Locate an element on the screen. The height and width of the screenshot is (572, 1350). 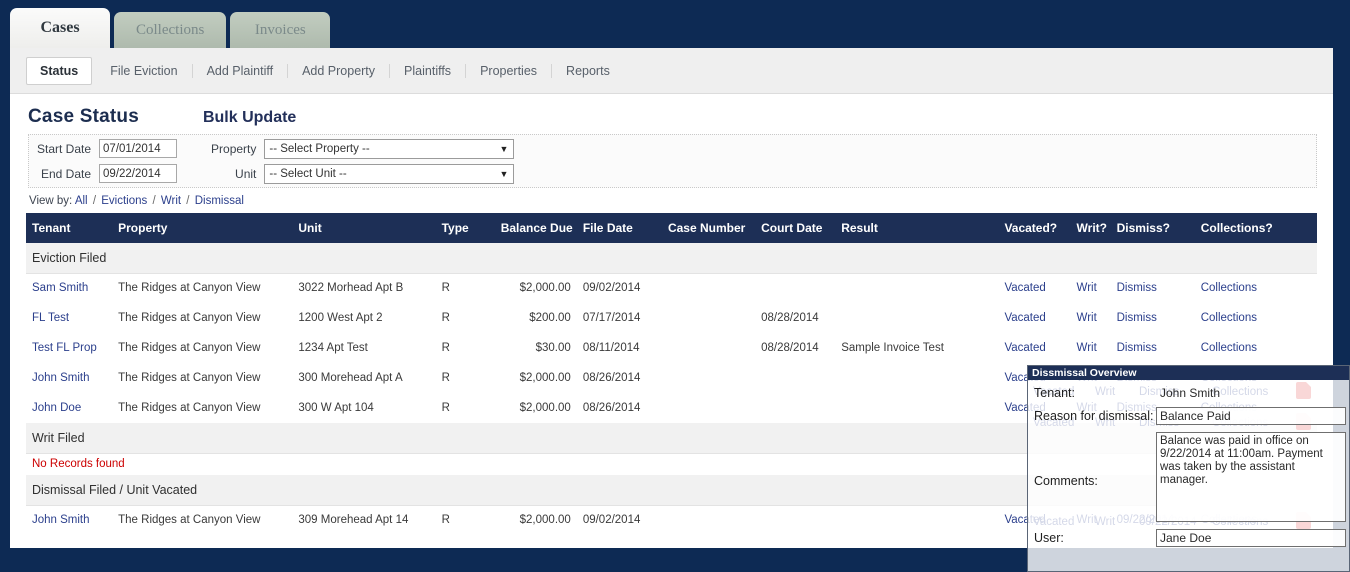
dialog-tenant-row: Tenant: John Smith is located at coordinates (1191, 392).